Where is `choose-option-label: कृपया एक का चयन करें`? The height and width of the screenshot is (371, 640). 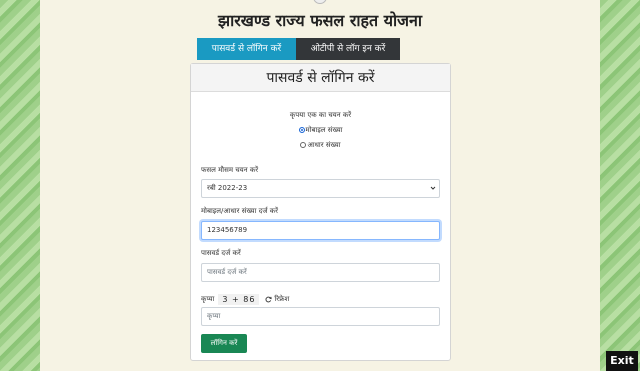
choose-option-label: कृपया एक का चयन करें is located at coordinates (320, 115).